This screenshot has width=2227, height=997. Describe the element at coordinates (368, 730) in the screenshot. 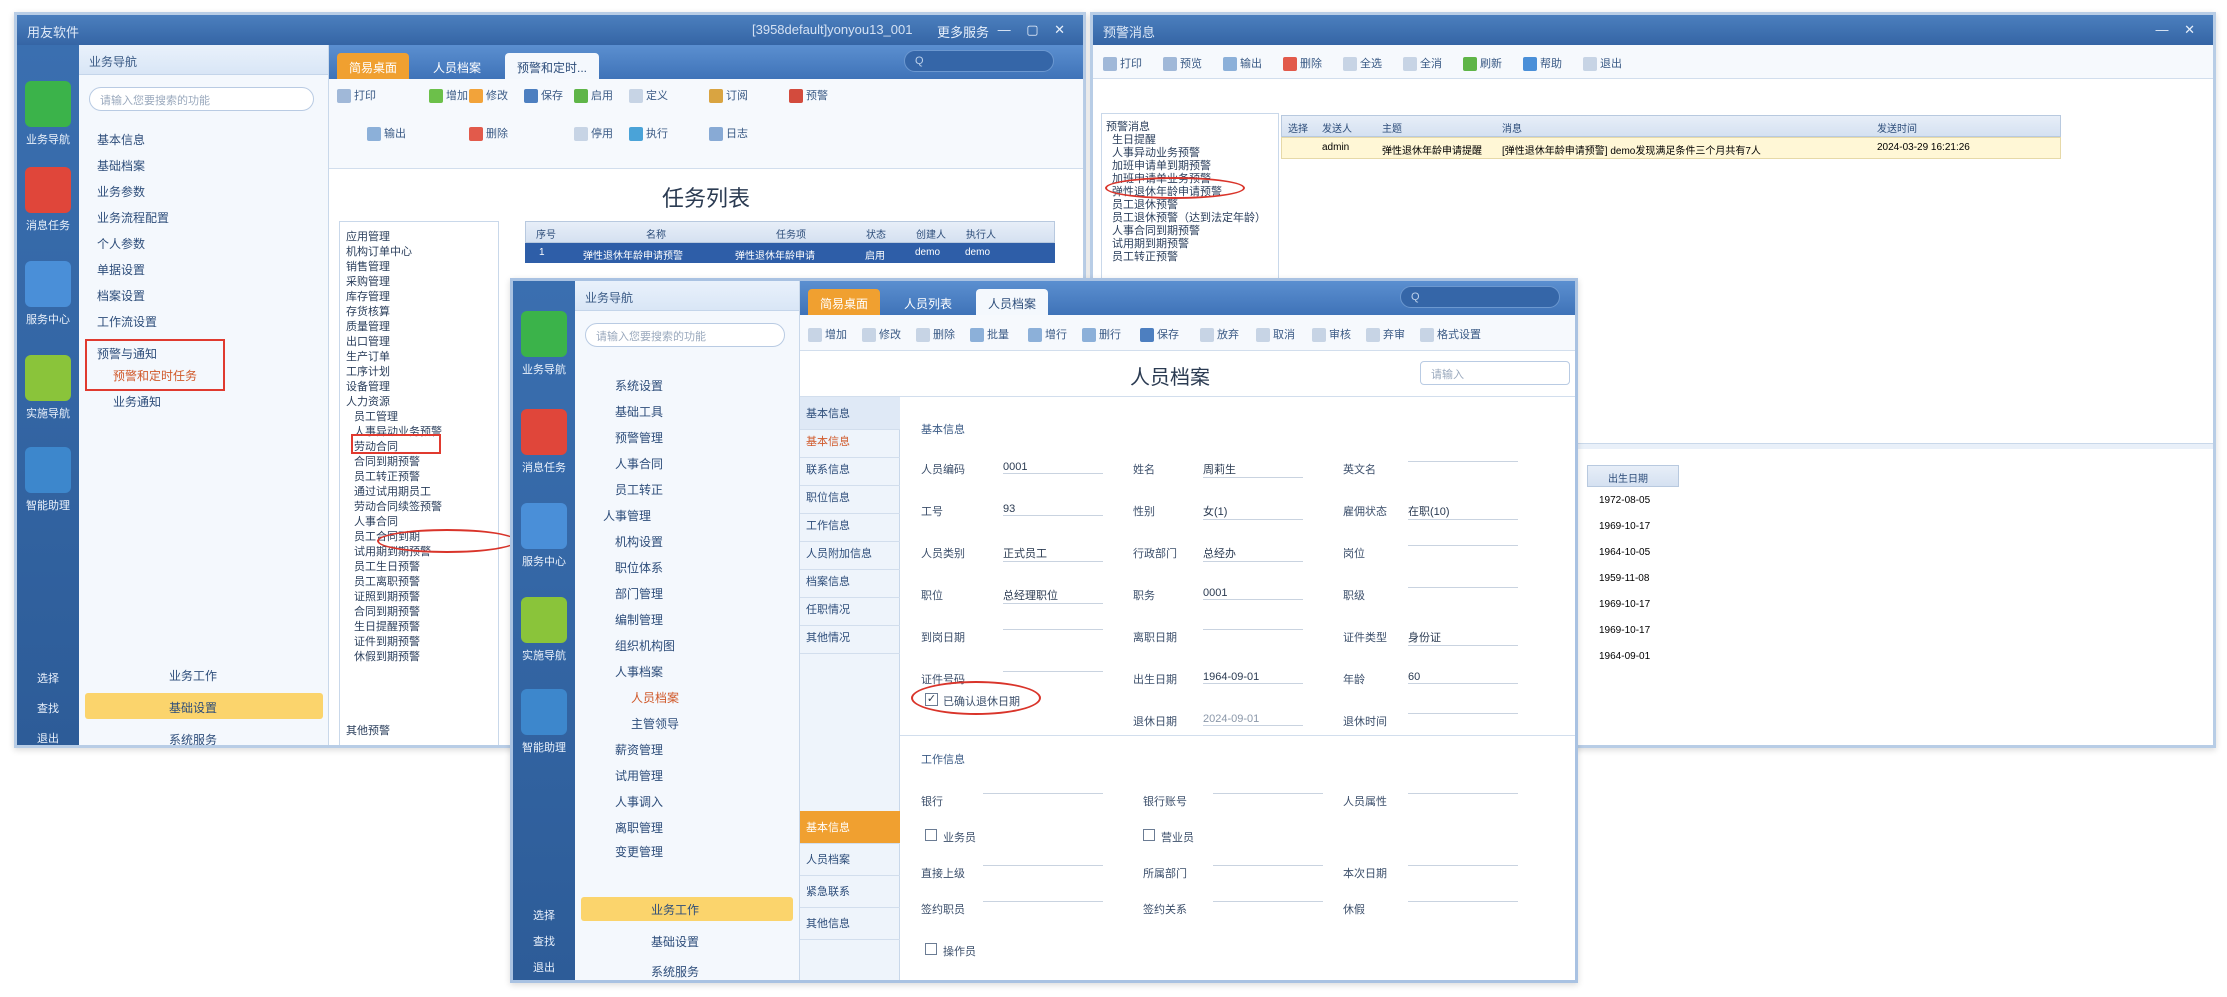

I see `tree-item: 其他预警` at that location.